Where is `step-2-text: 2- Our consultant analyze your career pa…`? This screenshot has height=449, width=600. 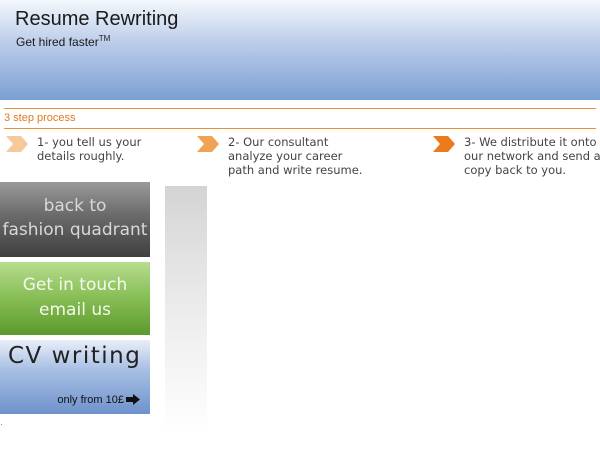 step-2-text: 2- Our consultant analyze your career pa… is located at coordinates (295, 156).